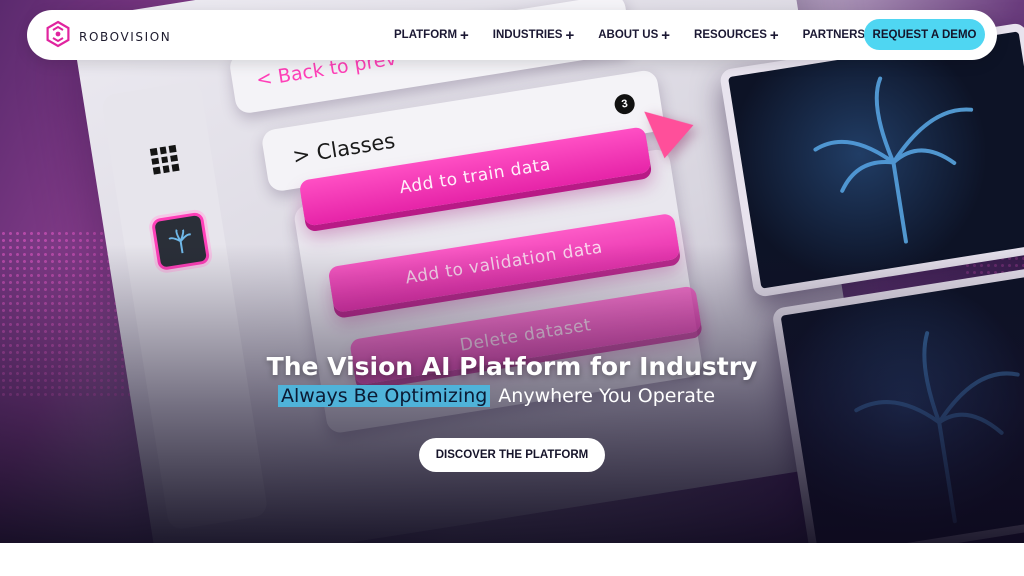 The height and width of the screenshot is (576, 1024). What do you see at coordinates (512, 455) in the screenshot?
I see `discover-platform-button: DISCOVER THE PLATFORM` at bounding box center [512, 455].